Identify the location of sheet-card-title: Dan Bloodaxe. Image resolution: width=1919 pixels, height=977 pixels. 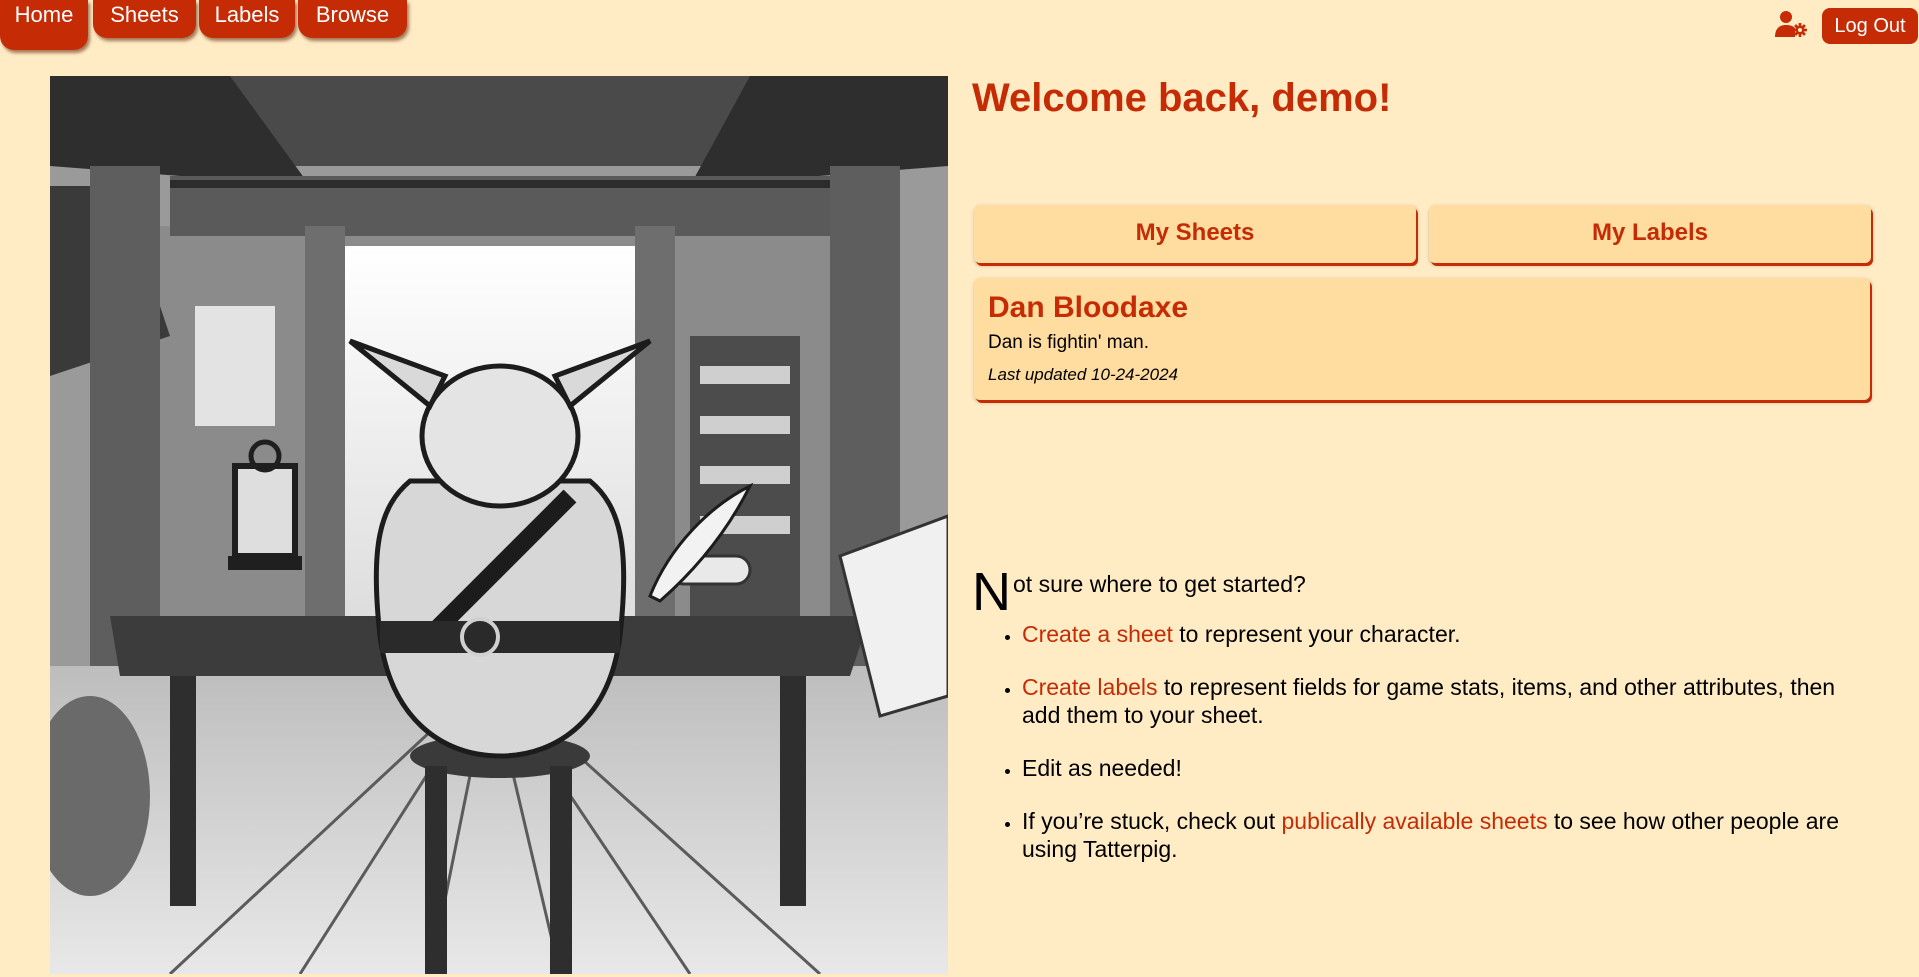
(1088, 307).